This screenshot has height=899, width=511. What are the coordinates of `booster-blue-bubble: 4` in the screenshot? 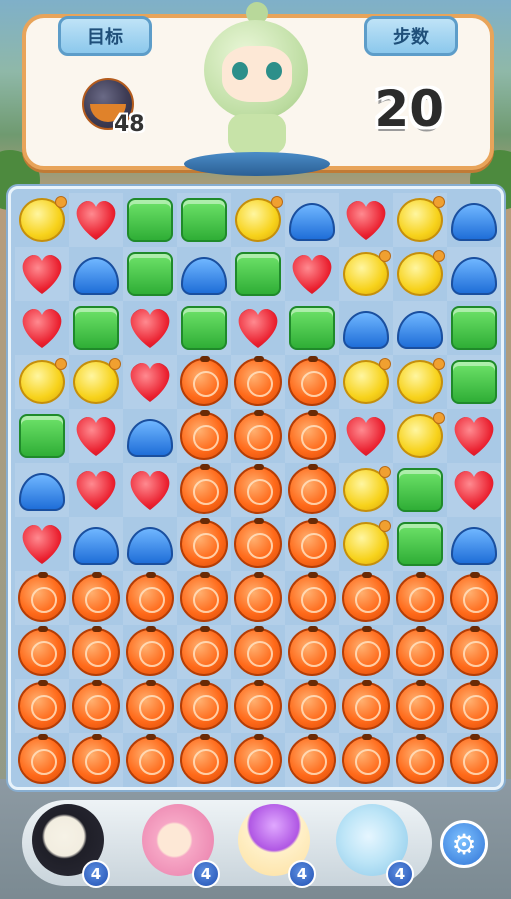 It's located at (372, 842).